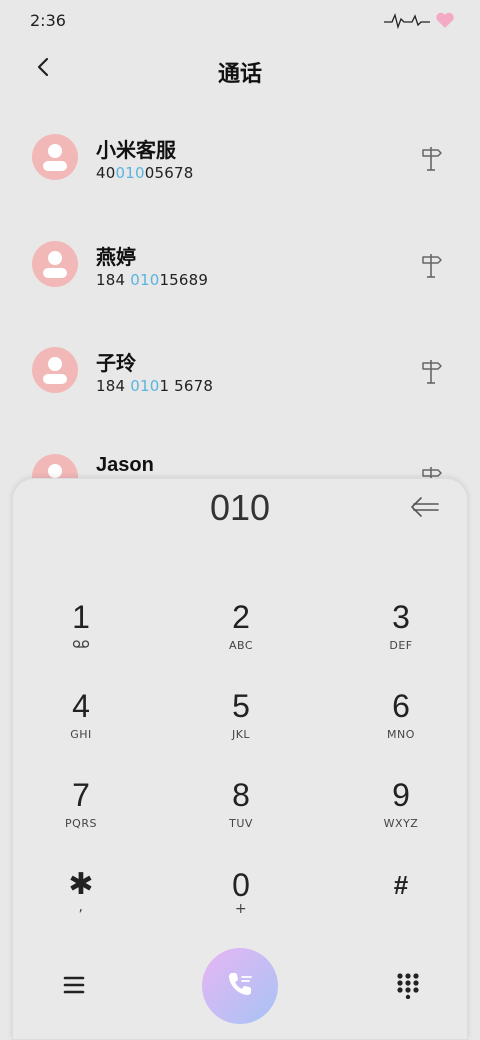 This screenshot has height=1040, width=480. I want to click on phone-icon, so click(240, 986).